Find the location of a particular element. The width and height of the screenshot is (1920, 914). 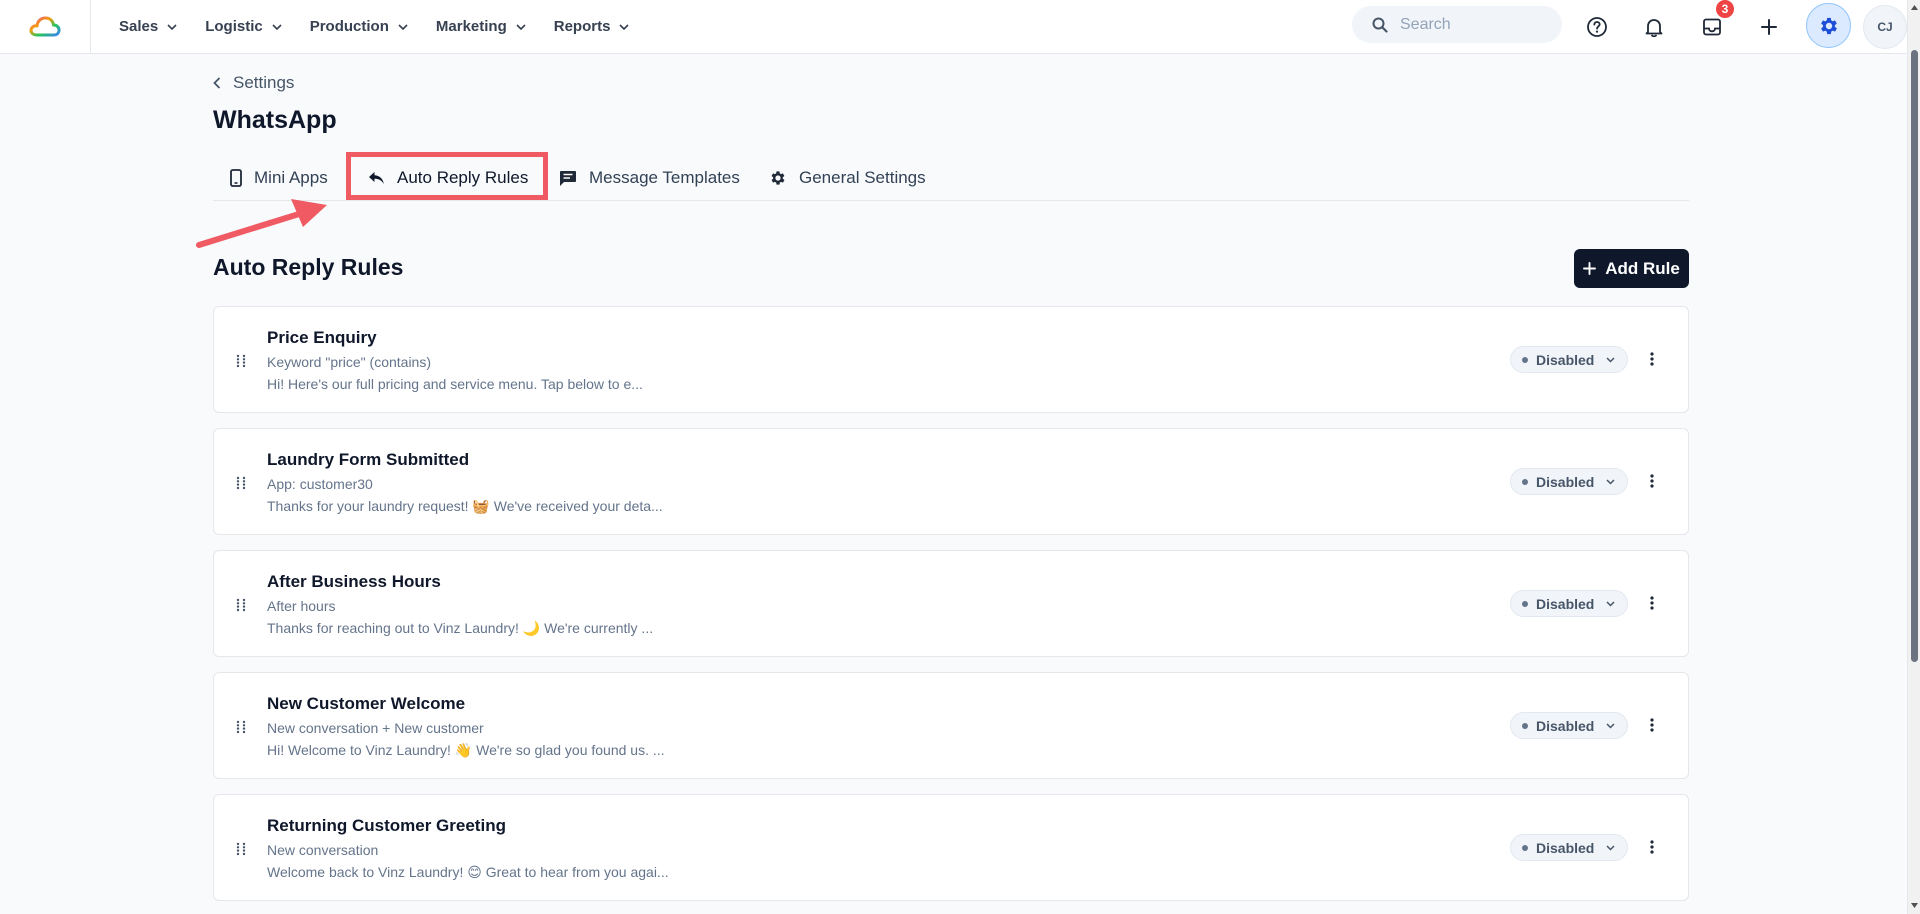

inbox-count-badge: 3 is located at coordinates (1725, 9).